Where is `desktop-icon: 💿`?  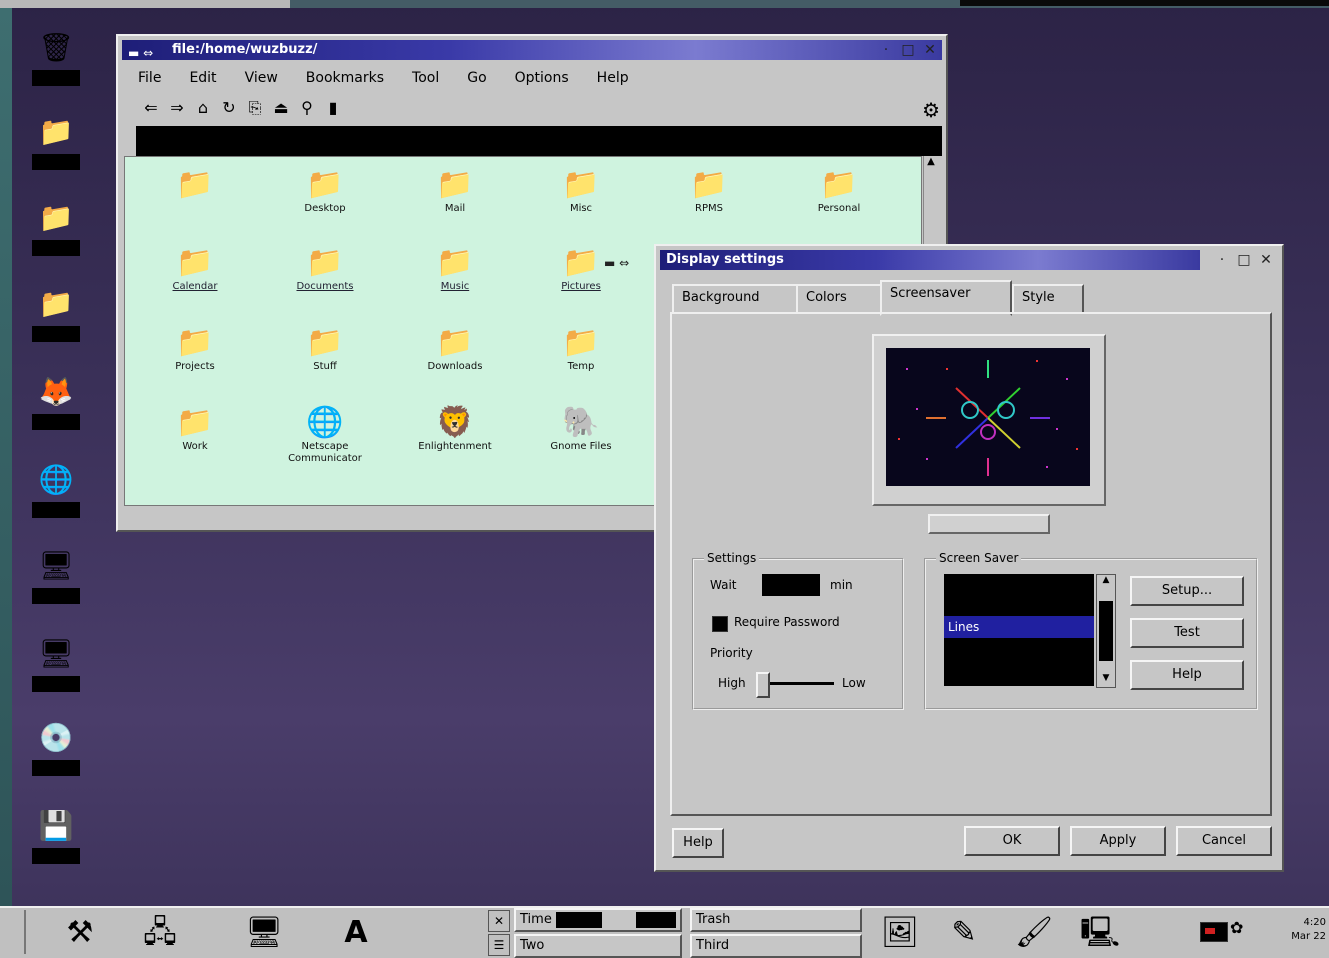 desktop-icon: 💿 is located at coordinates (56, 750).